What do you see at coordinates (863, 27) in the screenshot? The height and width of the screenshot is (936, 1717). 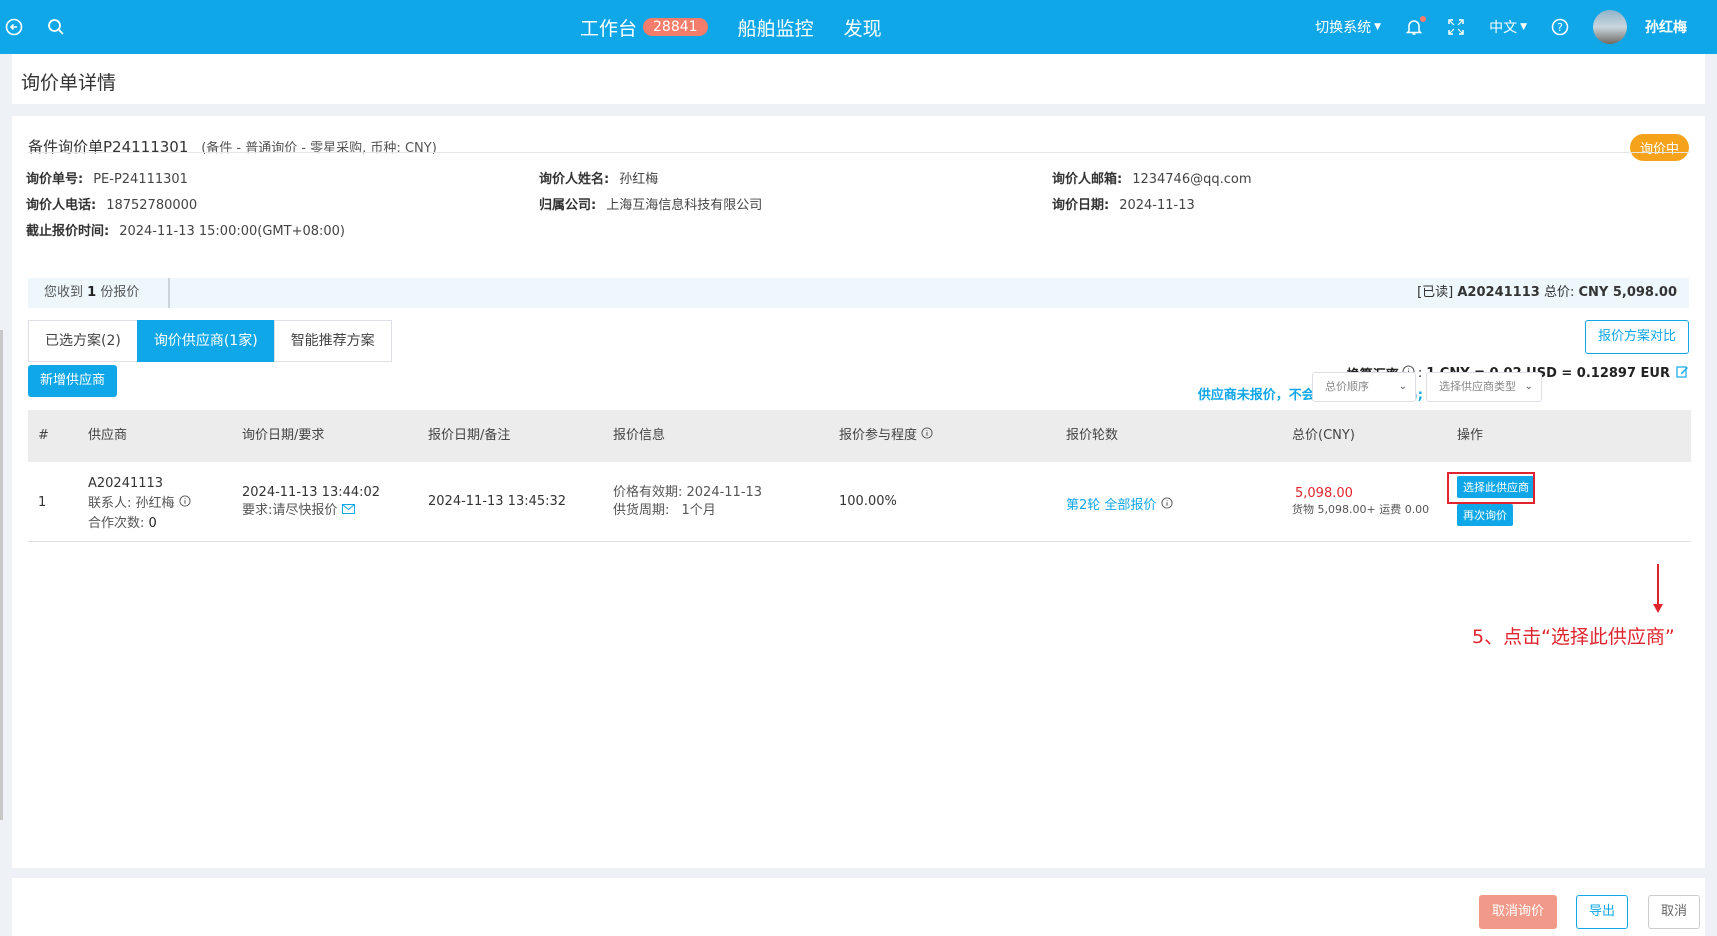 I see `nav-discover: 发现` at bounding box center [863, 27].